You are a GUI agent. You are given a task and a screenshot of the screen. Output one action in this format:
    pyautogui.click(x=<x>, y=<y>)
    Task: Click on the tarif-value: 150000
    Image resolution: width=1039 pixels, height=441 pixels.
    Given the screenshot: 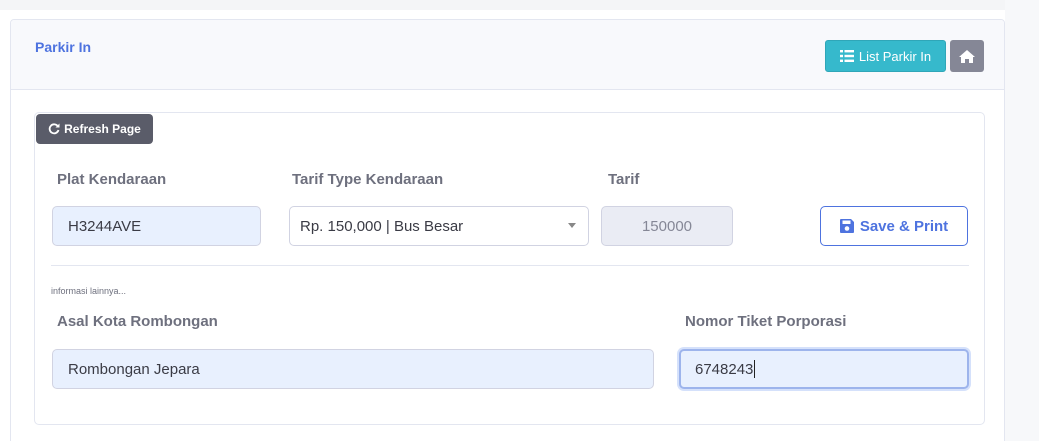 What is the action you would take?
    pyautogui.click(x=667, y=226)
    